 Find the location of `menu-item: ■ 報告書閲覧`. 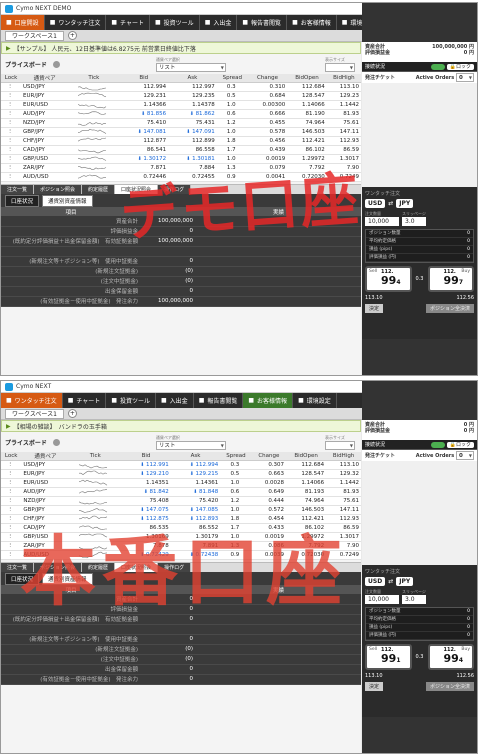

menu-item: ■ 報告書閲覧 is located at coordinates (262, 22).